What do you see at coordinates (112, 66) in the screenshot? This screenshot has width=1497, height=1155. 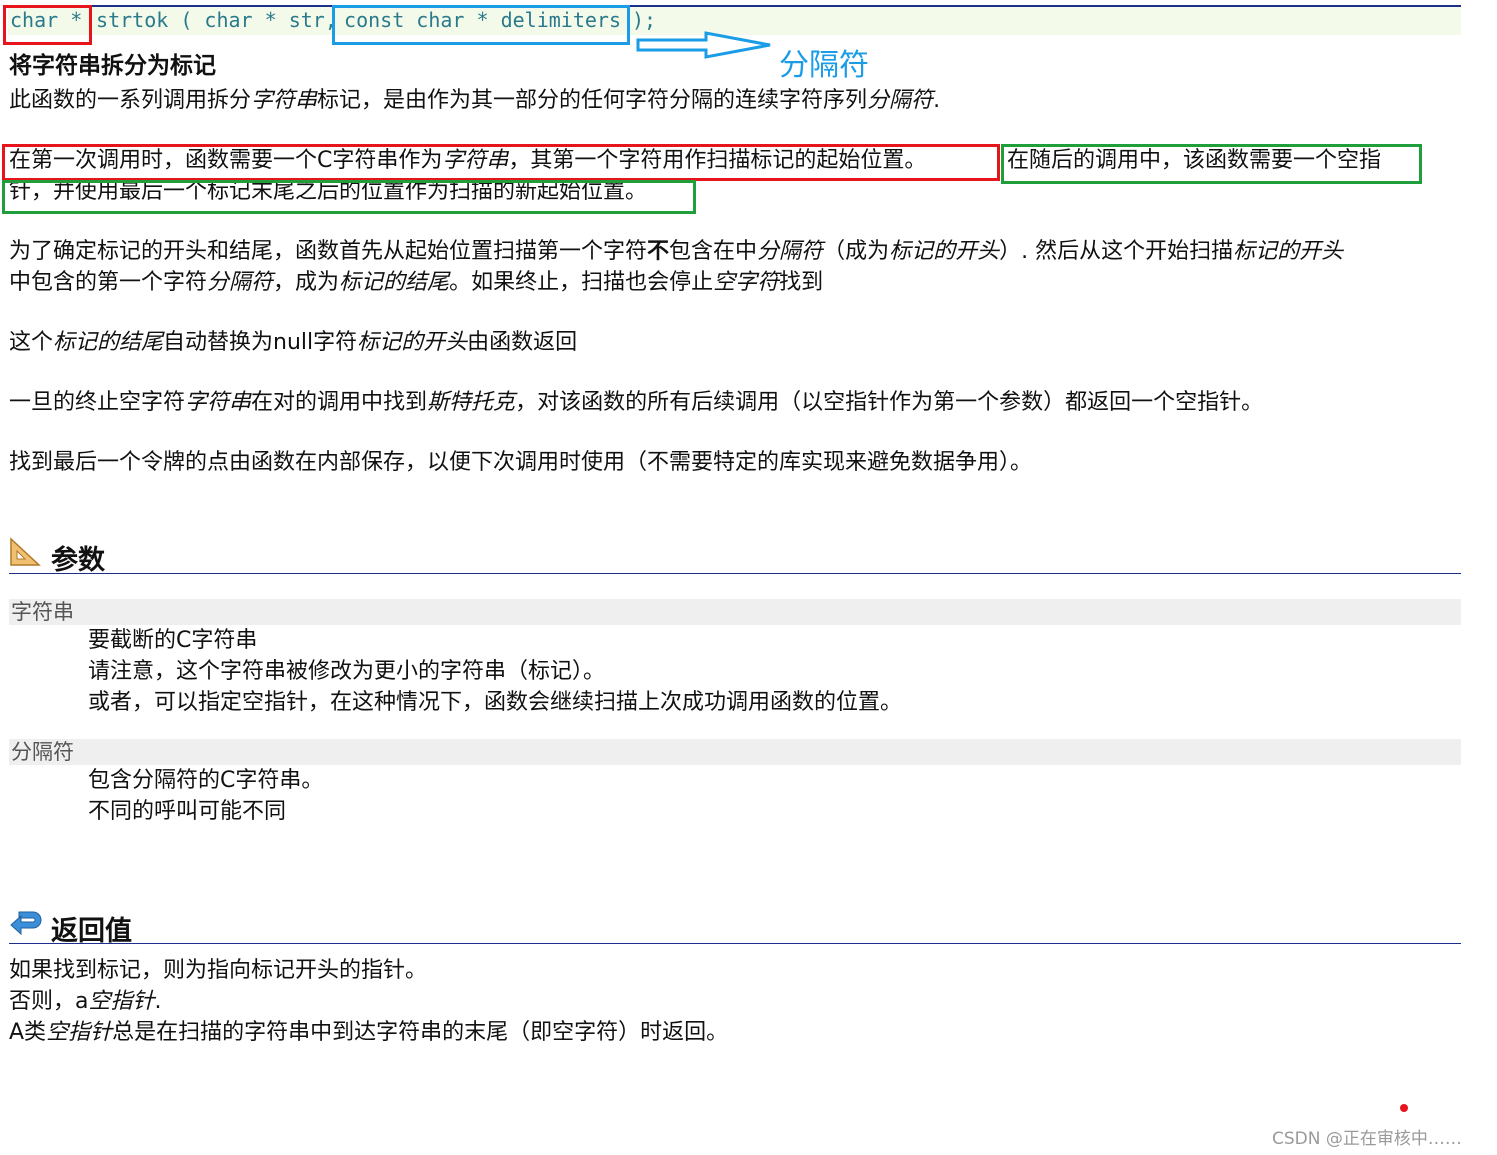 I see `page-heading: 将字符串拆分为标记` at bounding box center [112, 66].